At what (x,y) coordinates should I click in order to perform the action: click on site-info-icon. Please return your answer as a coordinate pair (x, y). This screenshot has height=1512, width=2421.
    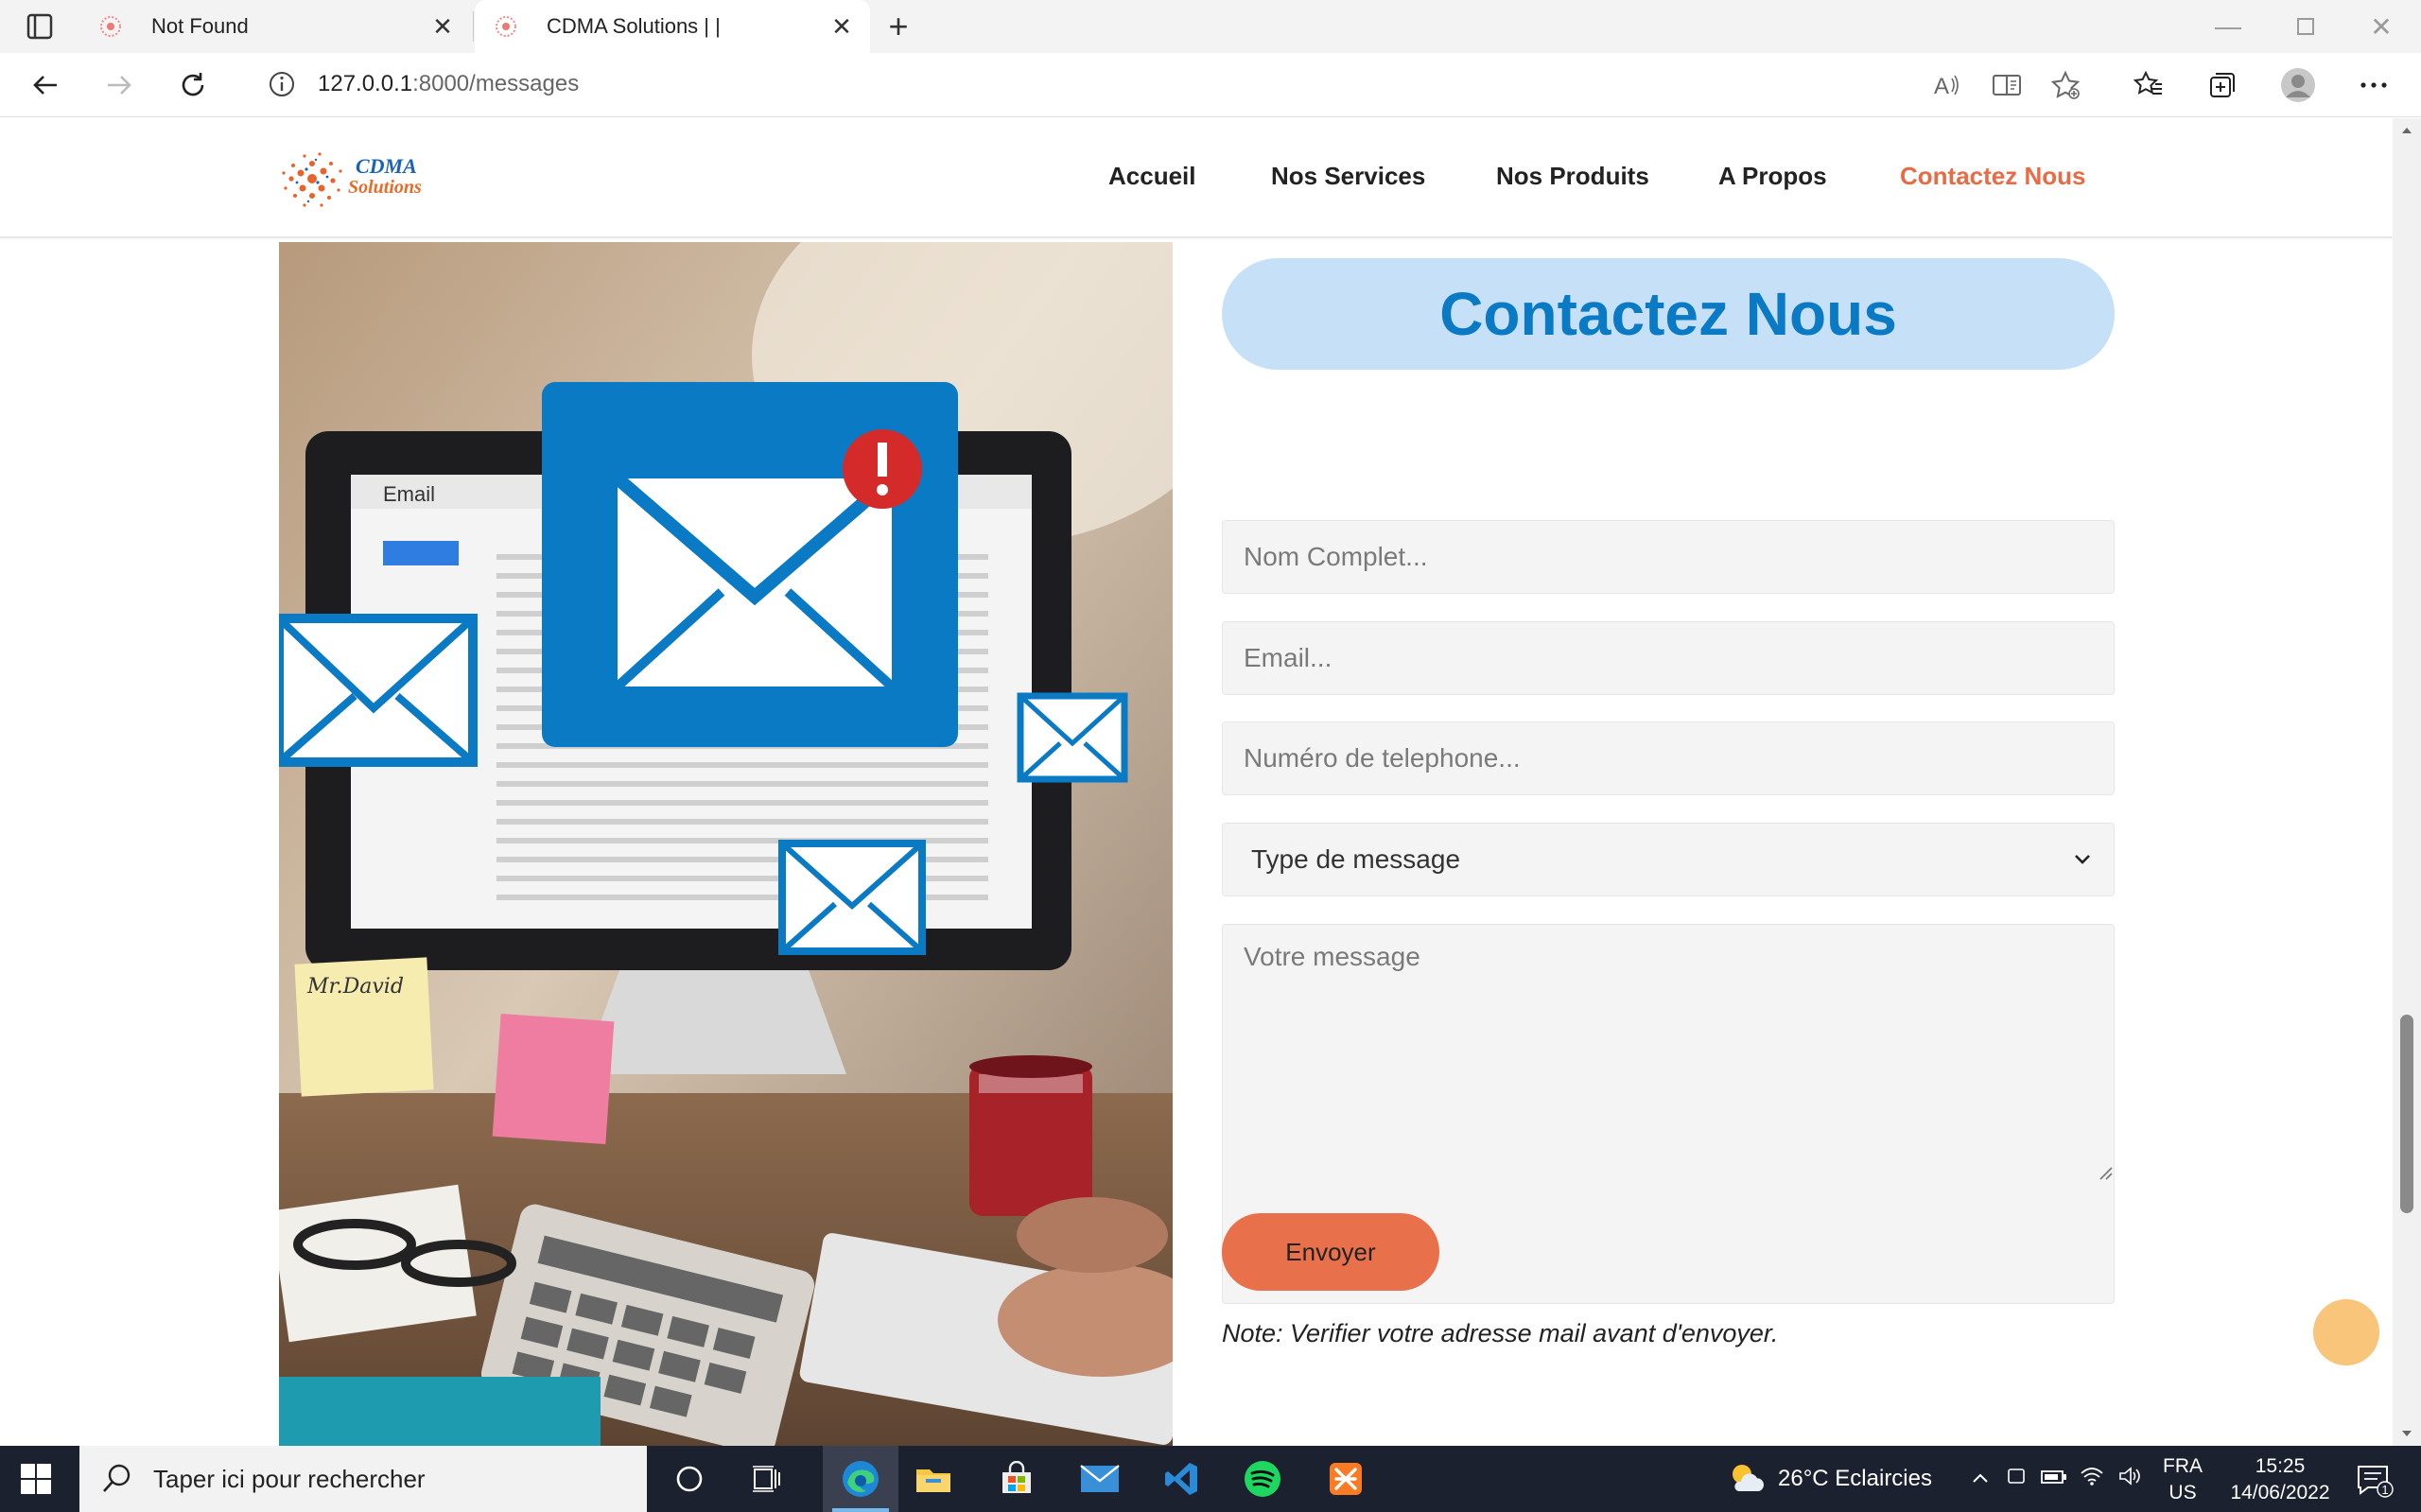
    Looking at the image, I should click on (282, 84).